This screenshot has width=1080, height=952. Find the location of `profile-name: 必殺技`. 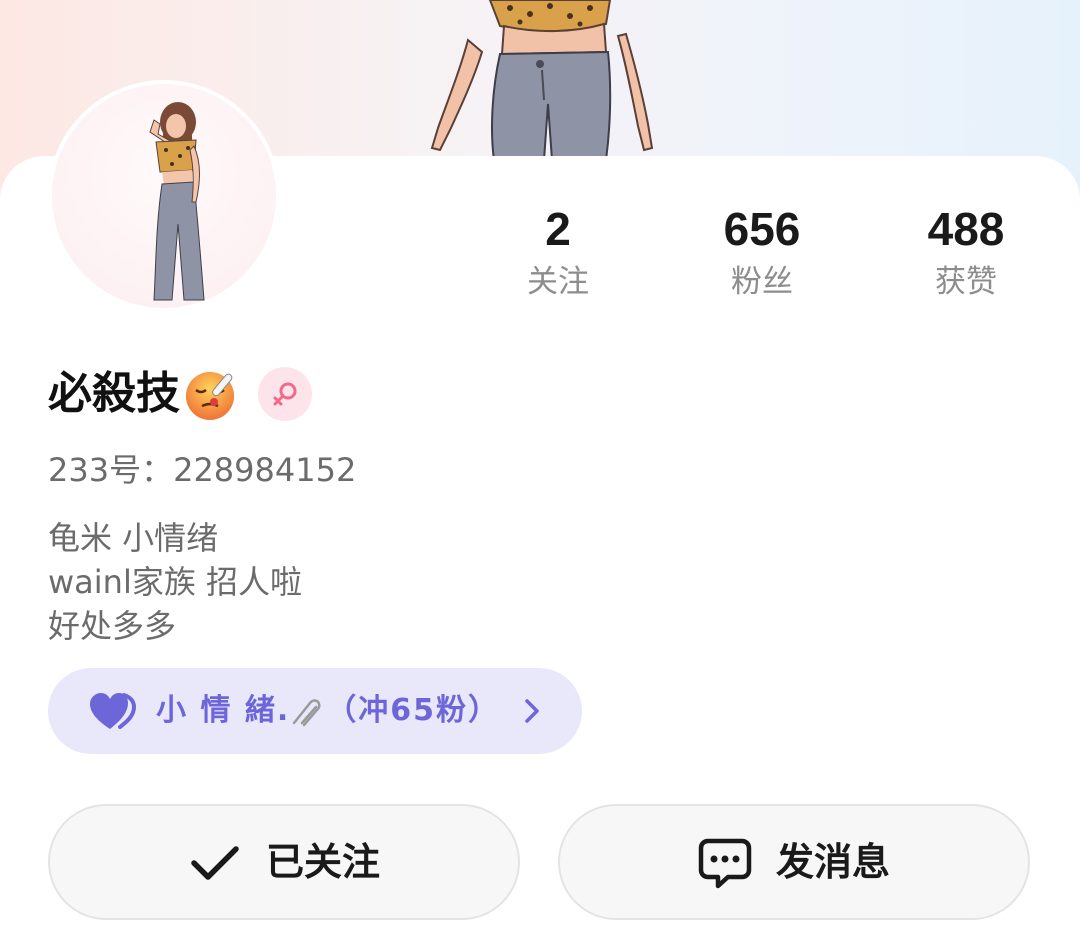

profile-name: 必殺技 is located at coordinates (114, 393).